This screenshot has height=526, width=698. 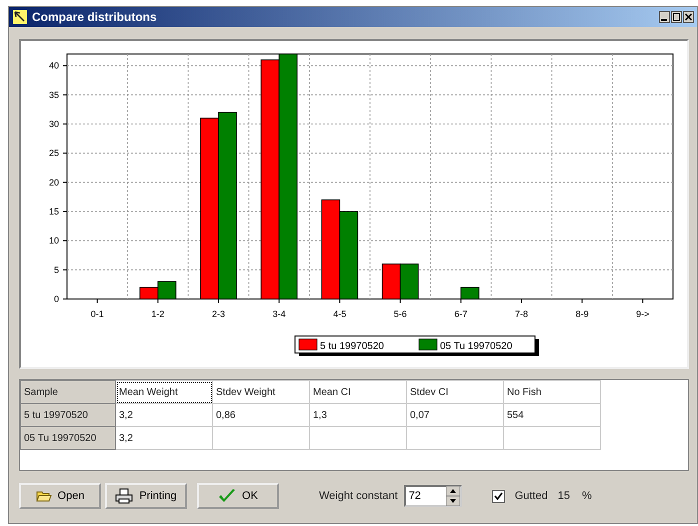 I want to click on column-header: Sample, so click(x=68, y=392).